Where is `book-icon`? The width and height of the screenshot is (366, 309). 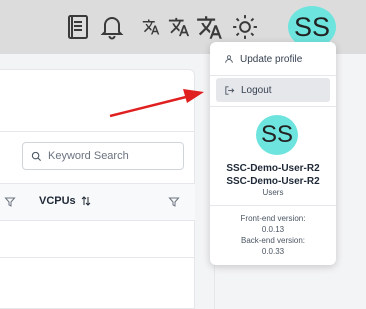
book-icon is located at coordinates (78, 27).